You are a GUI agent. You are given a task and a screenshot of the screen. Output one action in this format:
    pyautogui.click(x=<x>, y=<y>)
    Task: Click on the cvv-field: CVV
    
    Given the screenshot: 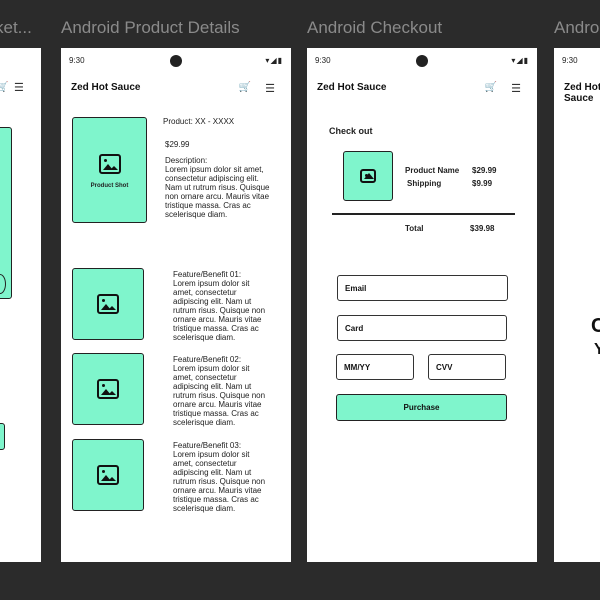 What is the action you would take?
    pyautogui.click(x=467, y=367)
    